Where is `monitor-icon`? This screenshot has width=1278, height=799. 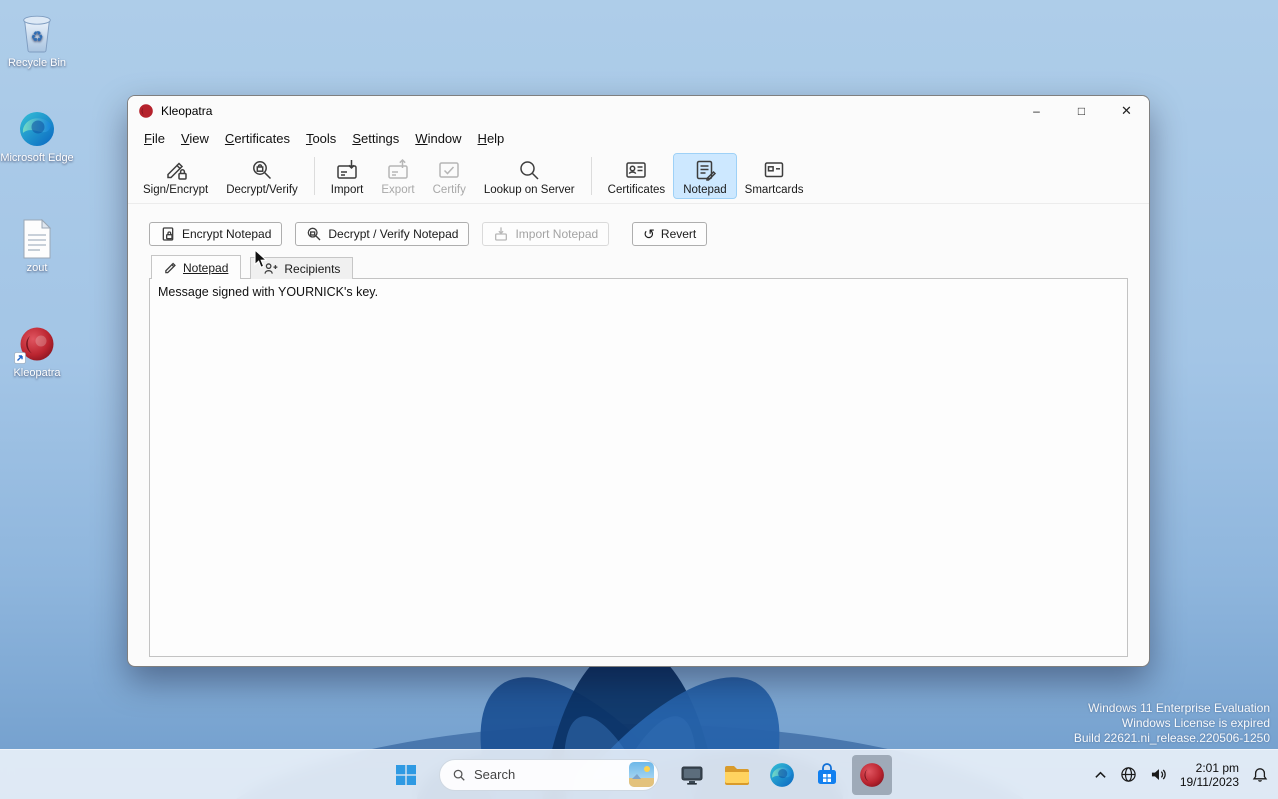 monitor-icon is located at coordinates (692, 775).